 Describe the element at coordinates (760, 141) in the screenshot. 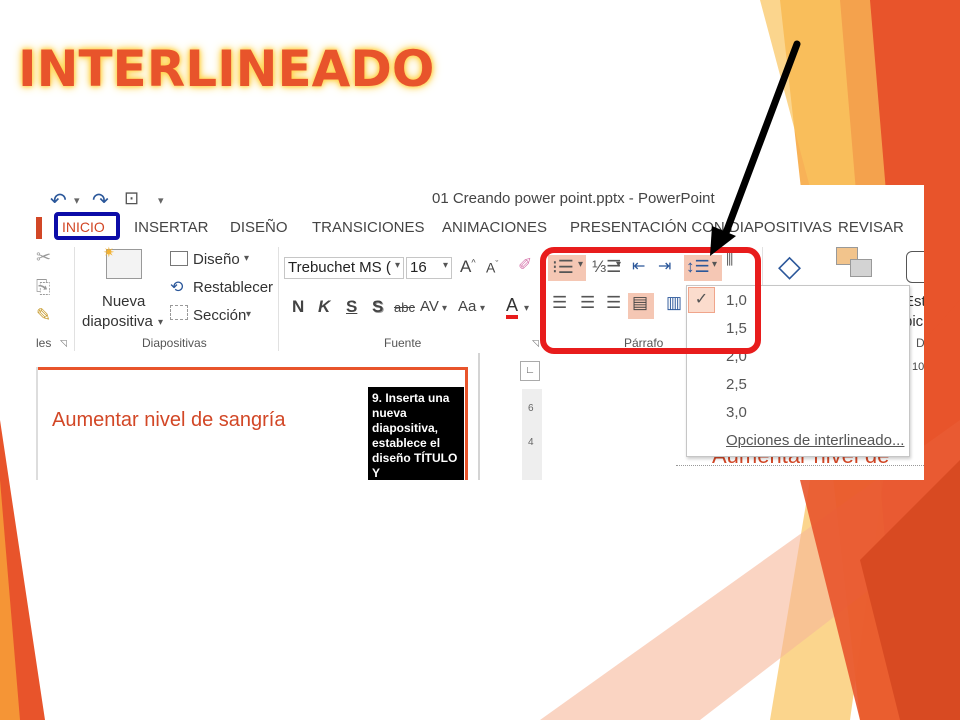

I see `arrow-shaft` at that location.